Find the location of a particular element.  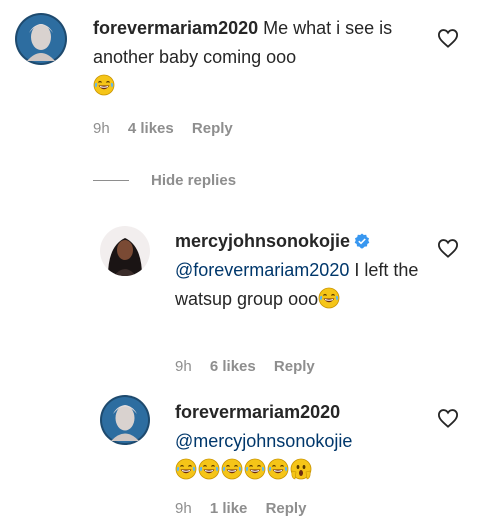

comment-meta: 9h 6 likes Reply is located at coordinates (252, 366).